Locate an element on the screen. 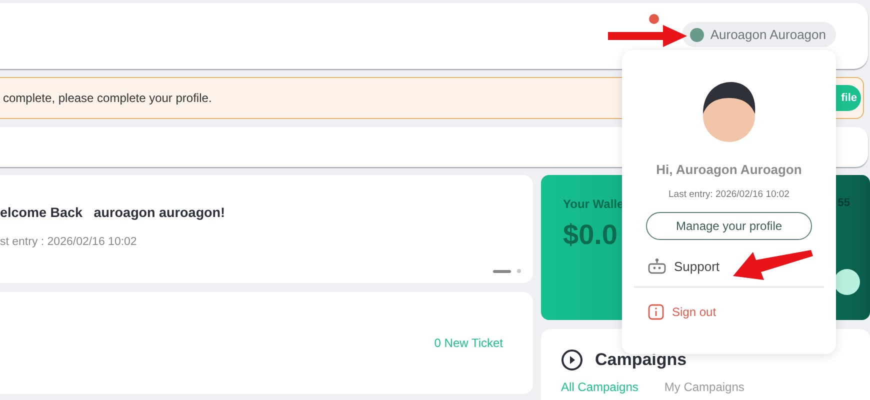  last-entry-text: Last entry: 2026/02/16 10:02 is located at coordinates (729, 194).